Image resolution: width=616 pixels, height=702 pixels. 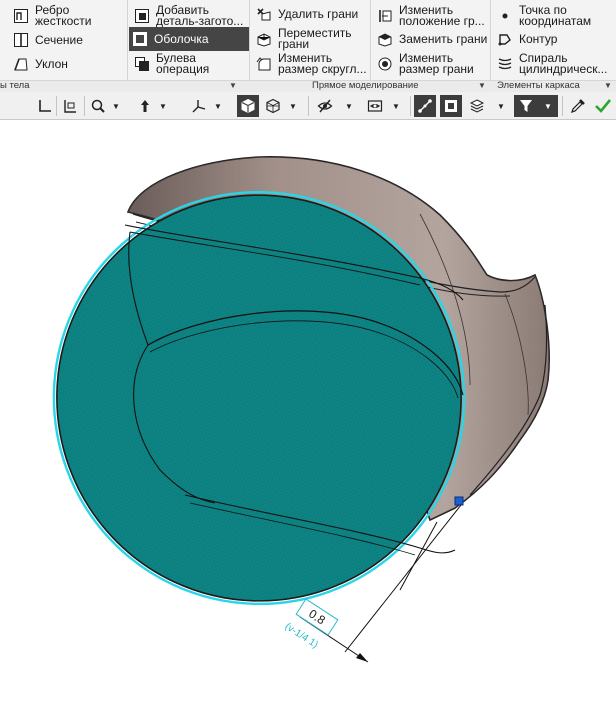 What do you see at coordinates (163, 106) in the screenshot?
I see `orient-dropdown-icon: ▼` at bounding box center [163, 106].